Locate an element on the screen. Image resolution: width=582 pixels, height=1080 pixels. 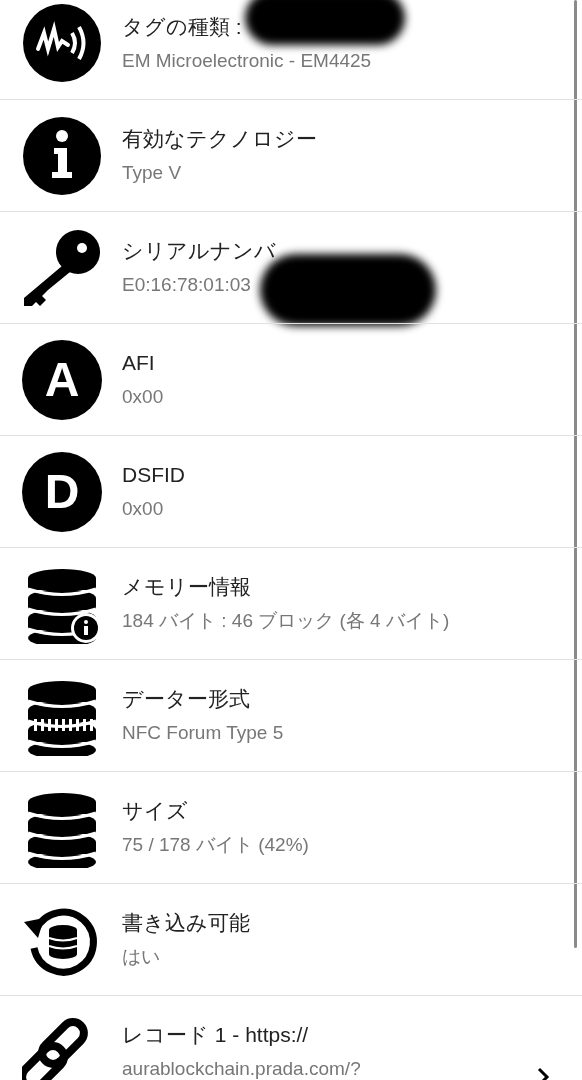
info-row: シリアルナンバ E0:16:78:01:03 is located at coordinates (291, 267).